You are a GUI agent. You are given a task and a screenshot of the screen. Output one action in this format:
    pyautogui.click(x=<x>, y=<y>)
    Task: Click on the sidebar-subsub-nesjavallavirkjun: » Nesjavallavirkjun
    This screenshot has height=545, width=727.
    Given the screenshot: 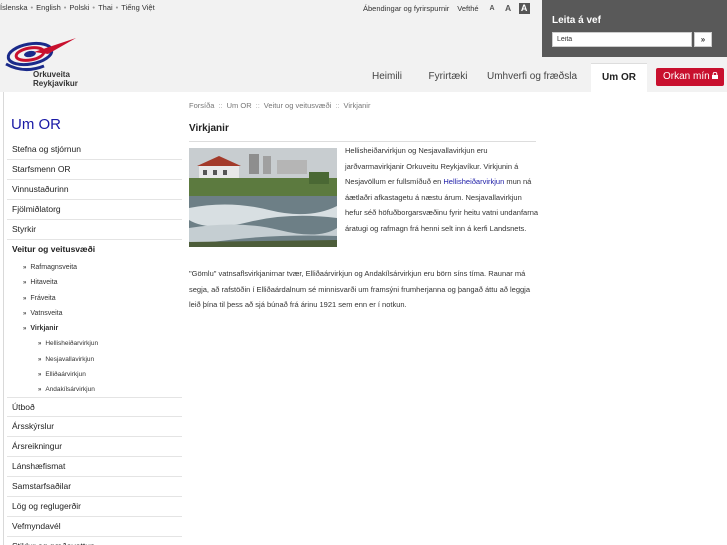 What is the action you would take?
    pyautogui.click(x=94, y=359)
    